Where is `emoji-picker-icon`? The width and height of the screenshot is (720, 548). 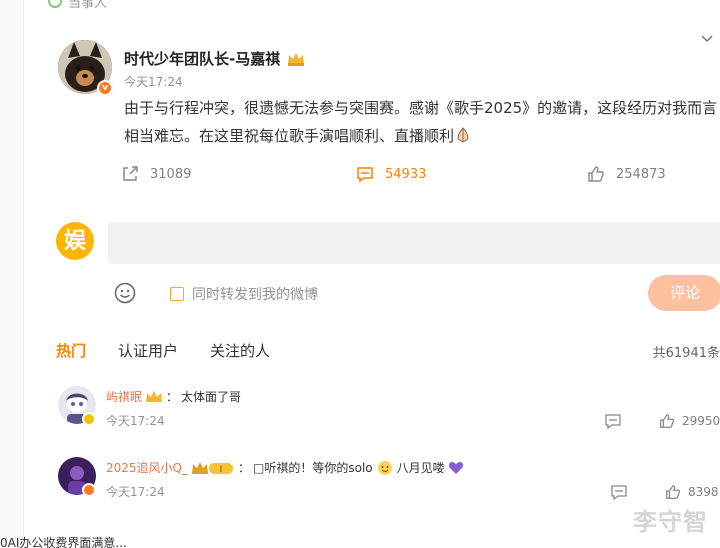
emoji-picker-icon is located at coordinates (125, 293).